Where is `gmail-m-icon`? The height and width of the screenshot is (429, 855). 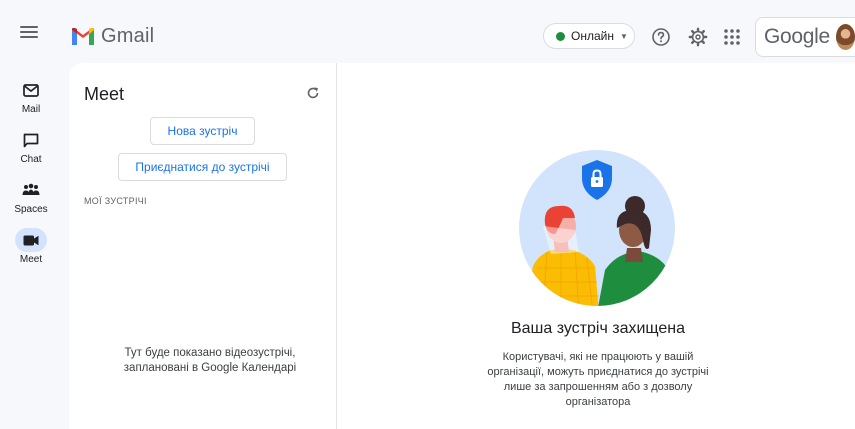
gmail-m-icon is located at coordinates (83, 36).